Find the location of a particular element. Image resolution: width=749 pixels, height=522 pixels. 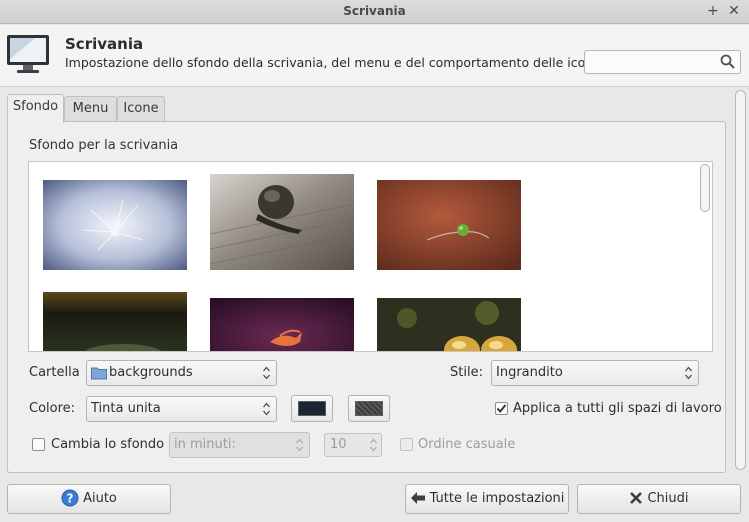

close-window-icon: ✕ is located at coordinates (734, 11).